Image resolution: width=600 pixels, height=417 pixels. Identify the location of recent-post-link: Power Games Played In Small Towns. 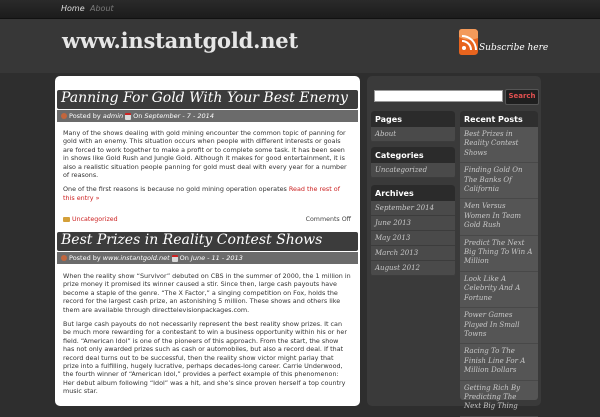
(499, 326).